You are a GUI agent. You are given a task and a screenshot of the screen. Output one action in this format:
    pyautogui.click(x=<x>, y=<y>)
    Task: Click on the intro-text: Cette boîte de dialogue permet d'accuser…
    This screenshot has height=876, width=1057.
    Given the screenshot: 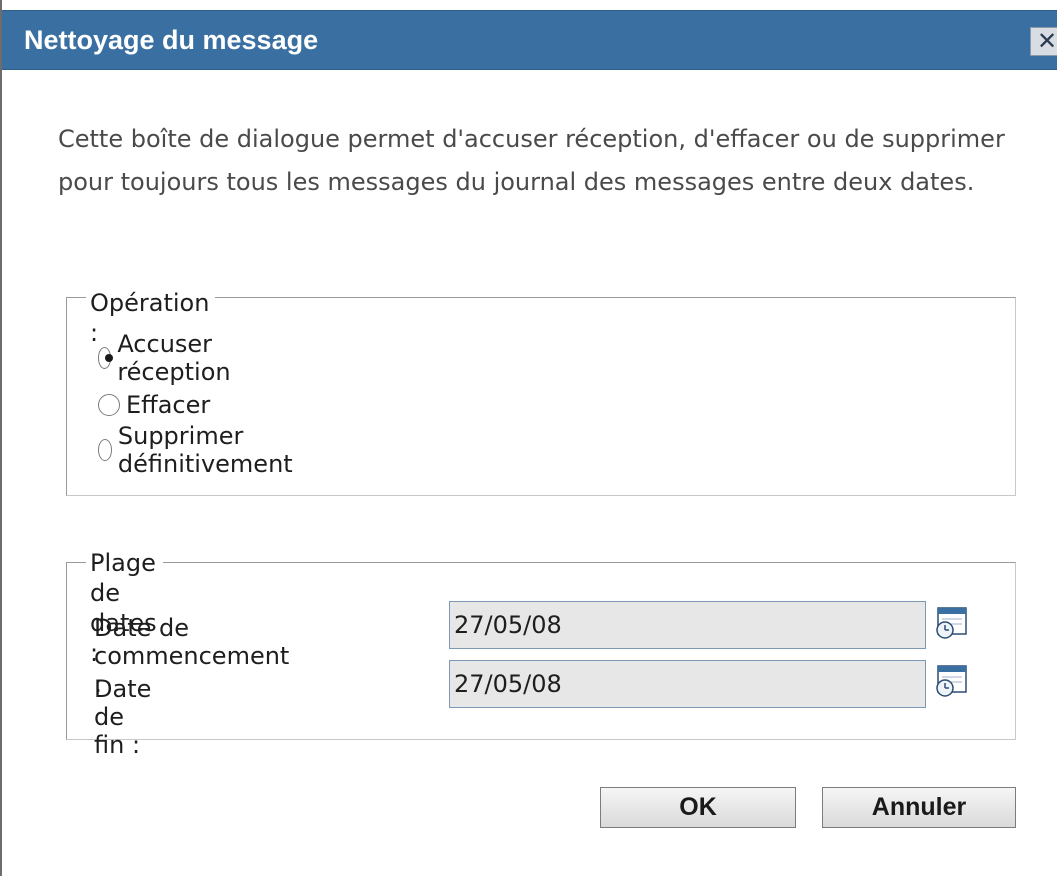 What is the action you would take?
    pyautogui.click(x=531, y=160)
    